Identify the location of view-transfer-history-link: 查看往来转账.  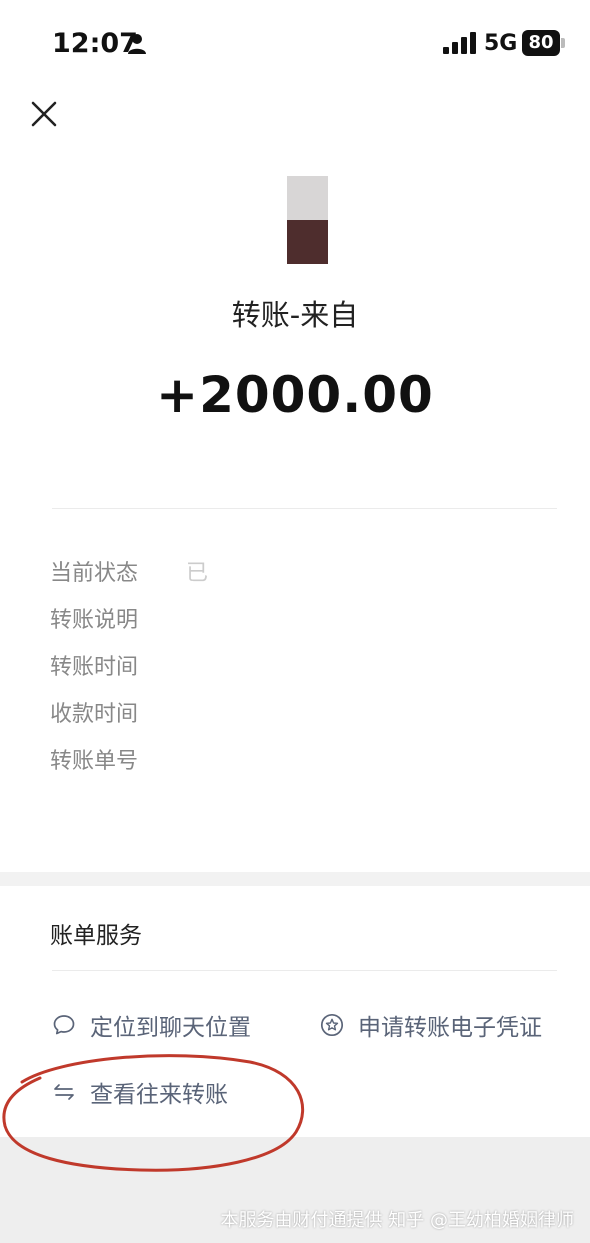
(140, 1092).